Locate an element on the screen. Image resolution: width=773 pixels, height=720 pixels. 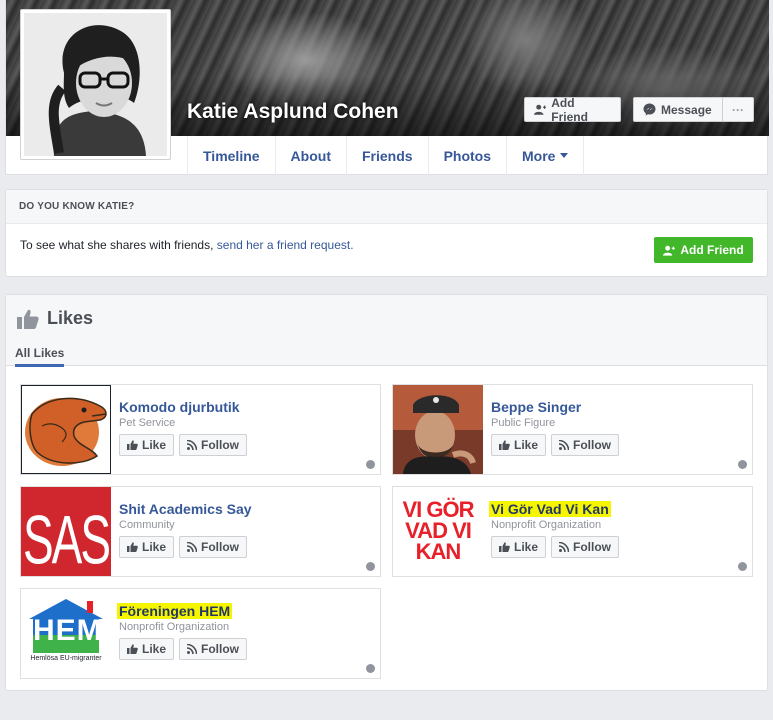
likes-title-label: Likes is located at coordinates (70, 318).